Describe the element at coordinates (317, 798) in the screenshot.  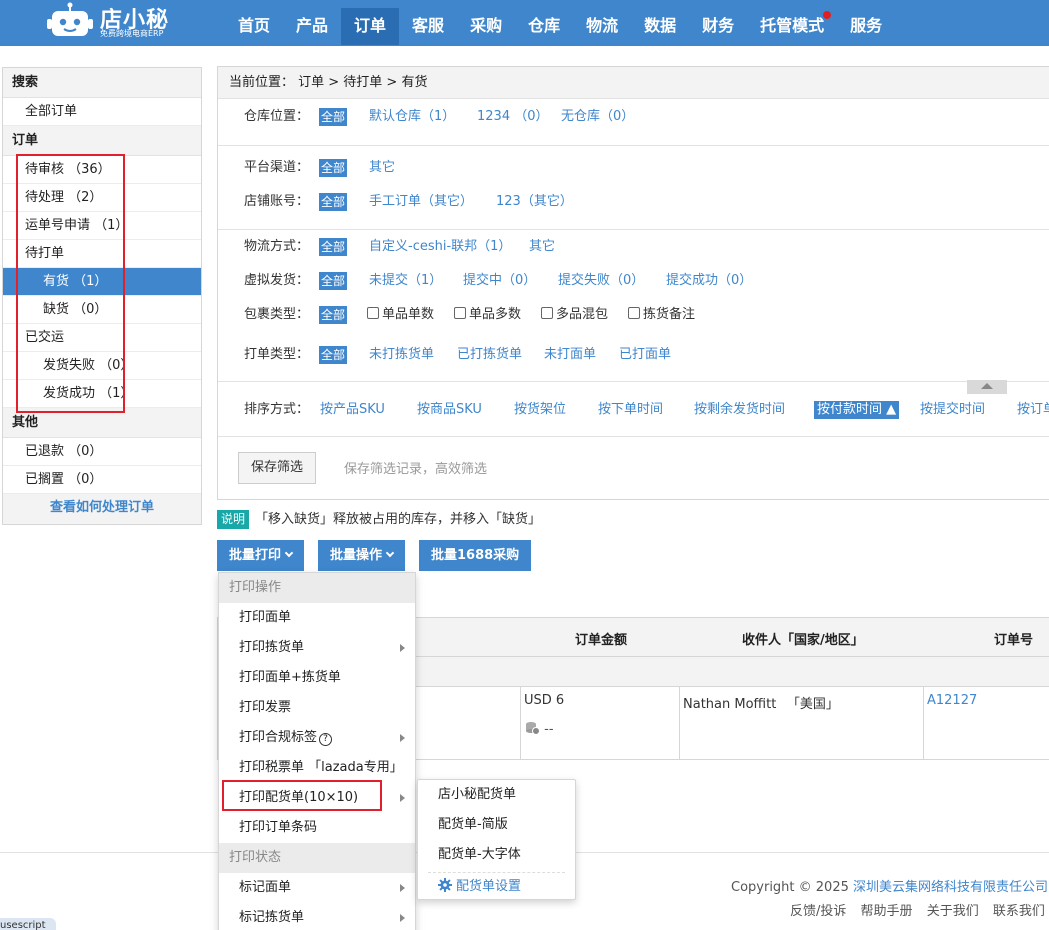
I see `menu-item-print-packing-slip: 打印配货单(10×10)` at that location.